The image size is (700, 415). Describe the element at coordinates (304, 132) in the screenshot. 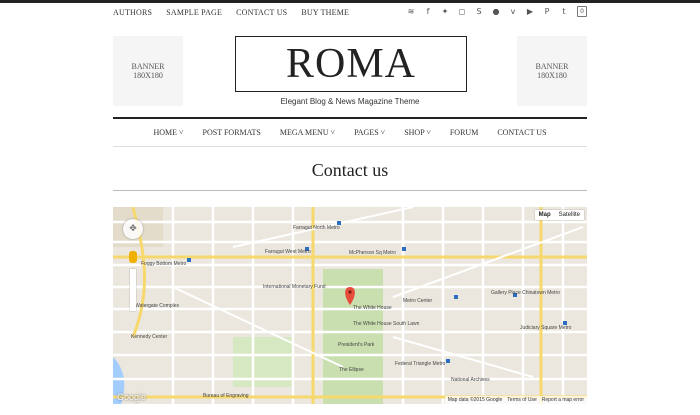

I see `nav-mega-menu-label: MEGA MENU` at that location.